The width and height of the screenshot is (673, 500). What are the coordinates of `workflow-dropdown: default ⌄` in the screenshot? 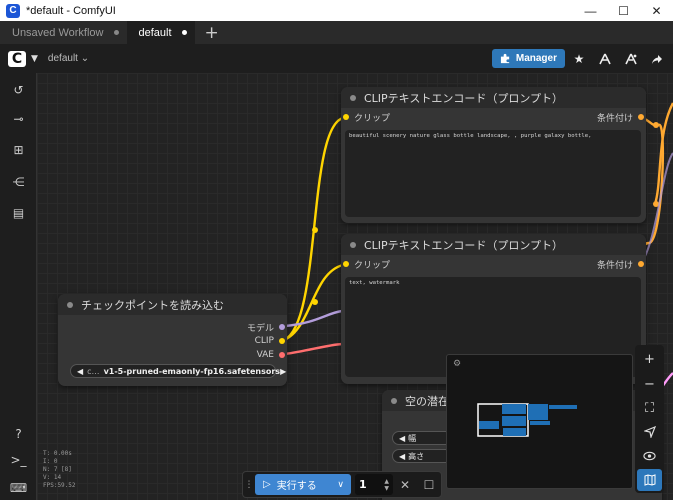 It's located at (68, 58).